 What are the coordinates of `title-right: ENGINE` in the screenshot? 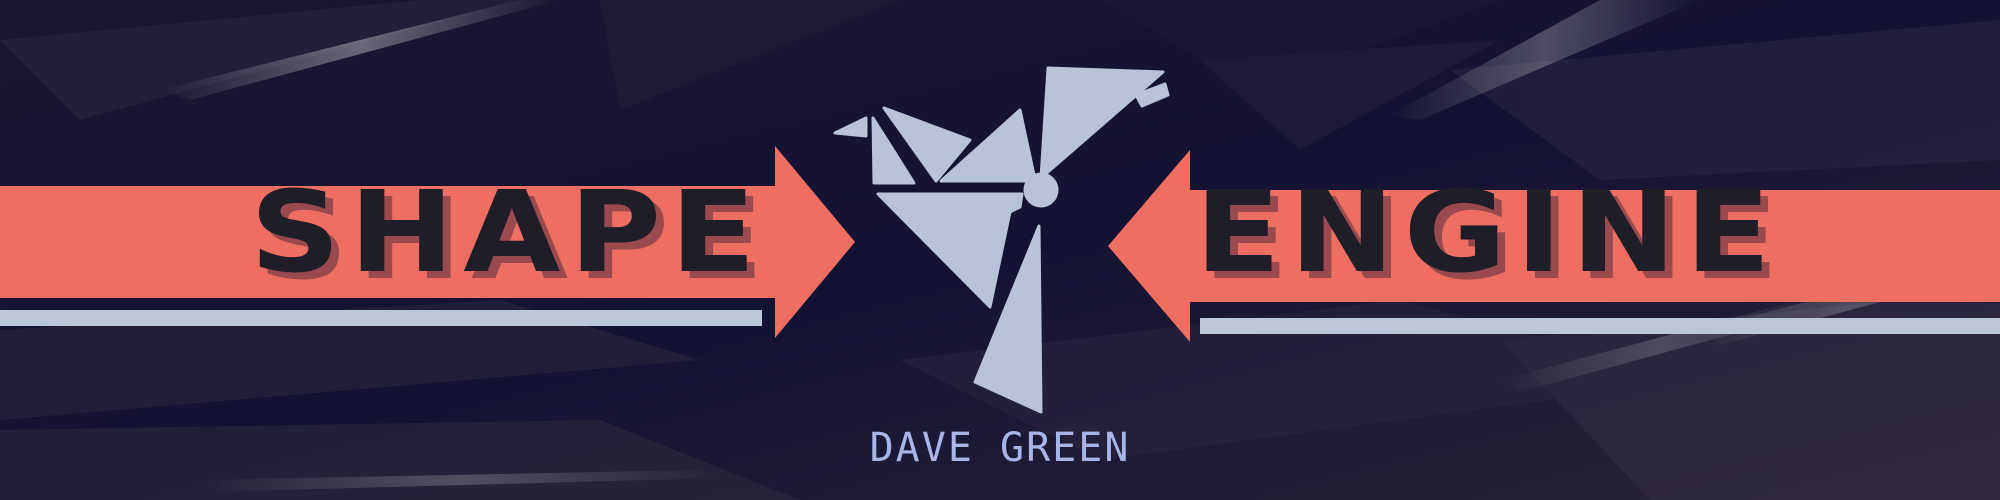 It's located at (1487, 233).